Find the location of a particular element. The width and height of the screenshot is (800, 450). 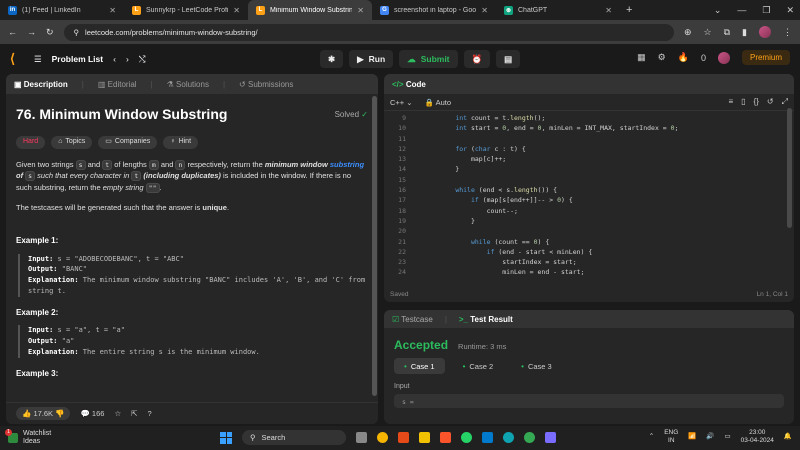

browser-tab-minimum-window: L Minimum Window Substring - ✕ is located at coordinates (310, 10).